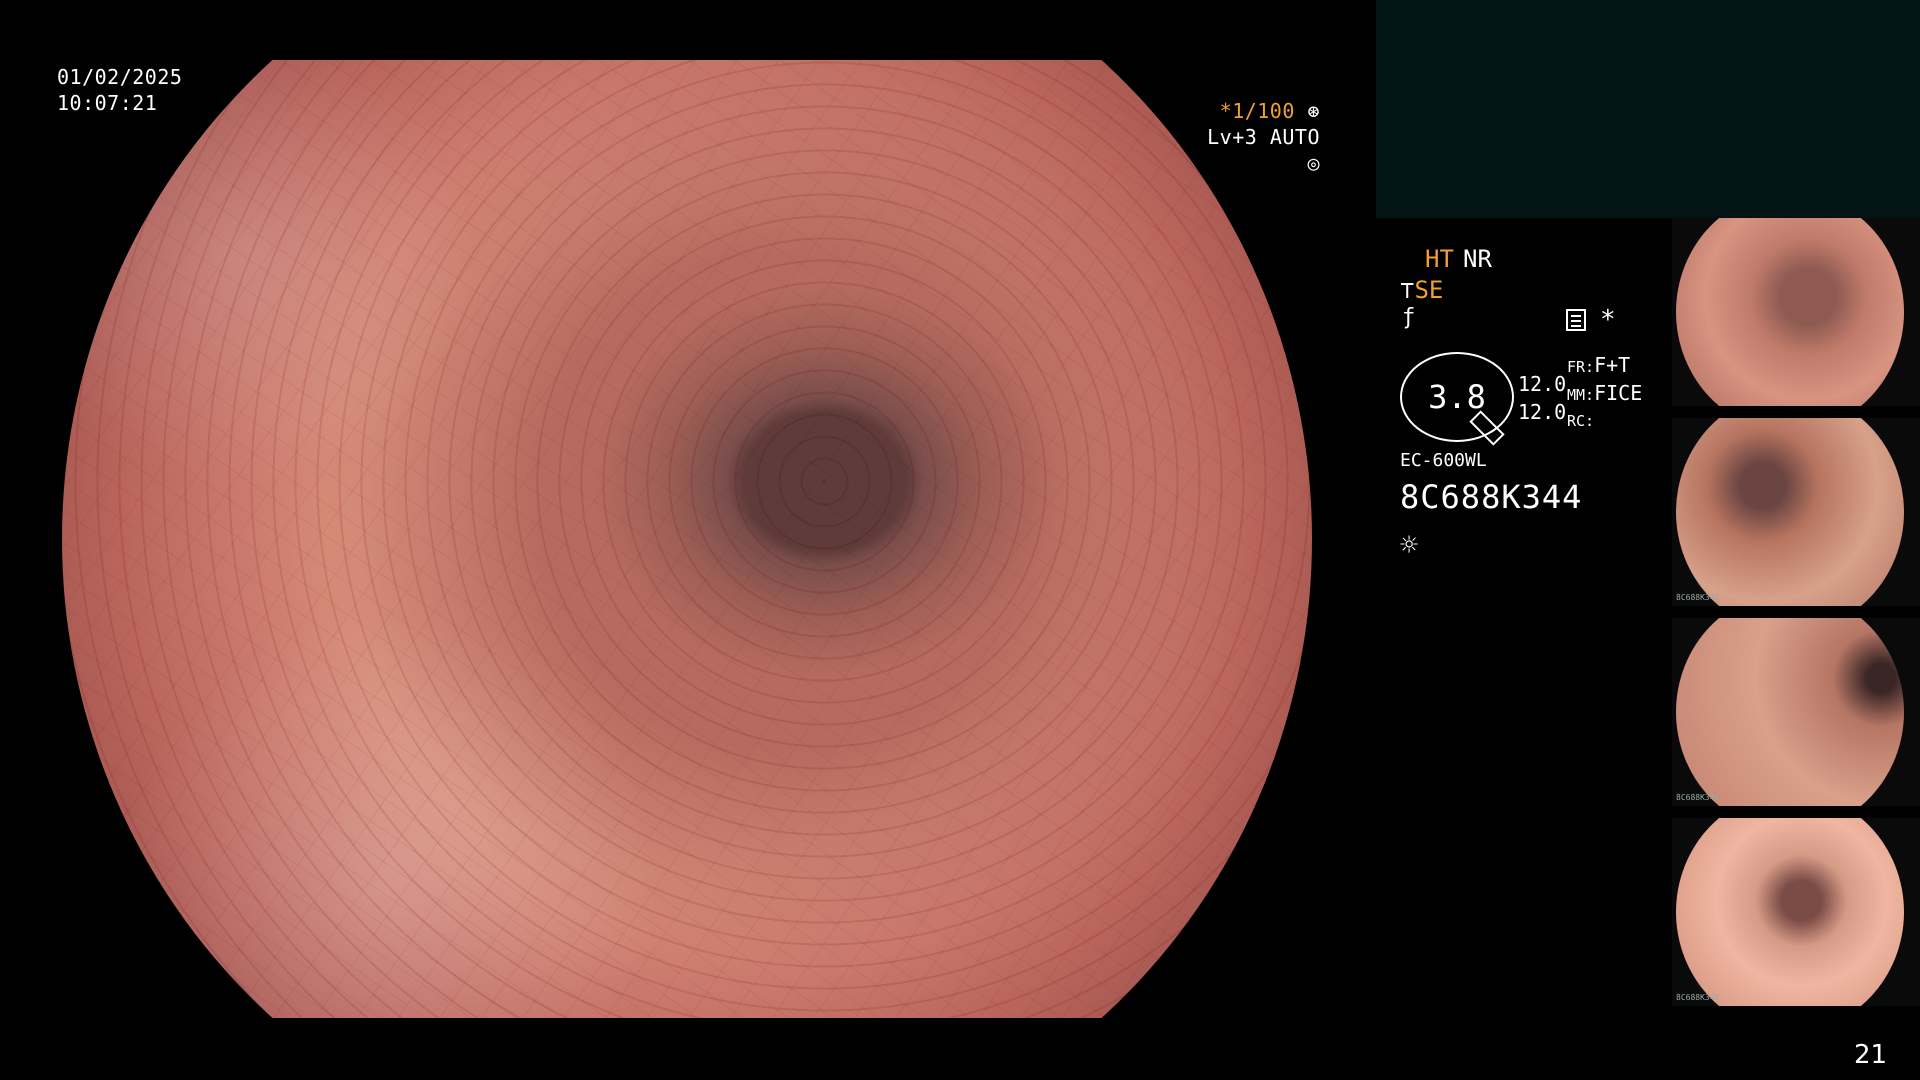 The height and width of the screenshot is (1080, 1920). What do you see at coordinates (1429, 290) in the screenshot?
I see `se-label: SE` at bounding box center [1429, 290].